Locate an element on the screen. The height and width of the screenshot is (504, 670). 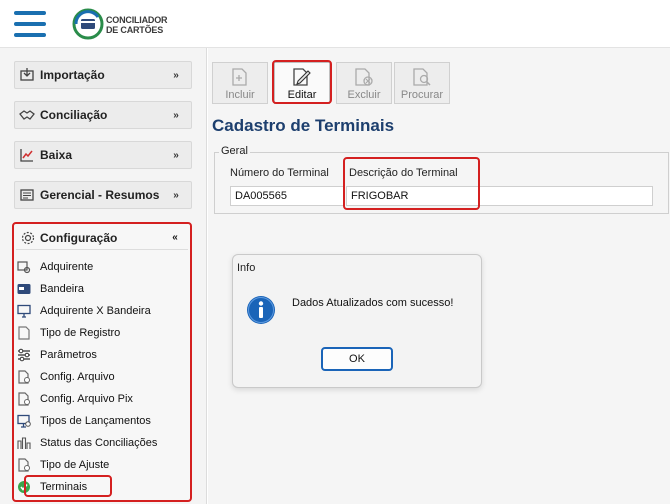
excluir-button: Excluir is located at coordinates (364, 83).